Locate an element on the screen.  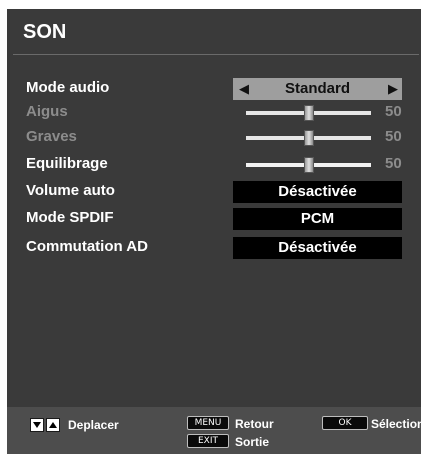
title-divider is located at coordinates (216, 54).